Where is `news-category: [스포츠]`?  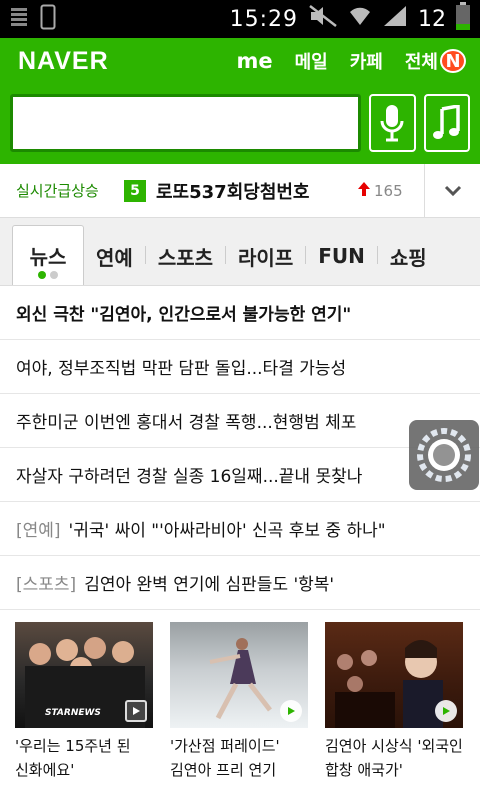
news-category: [스포츠] is located at coordinates (46, 585).